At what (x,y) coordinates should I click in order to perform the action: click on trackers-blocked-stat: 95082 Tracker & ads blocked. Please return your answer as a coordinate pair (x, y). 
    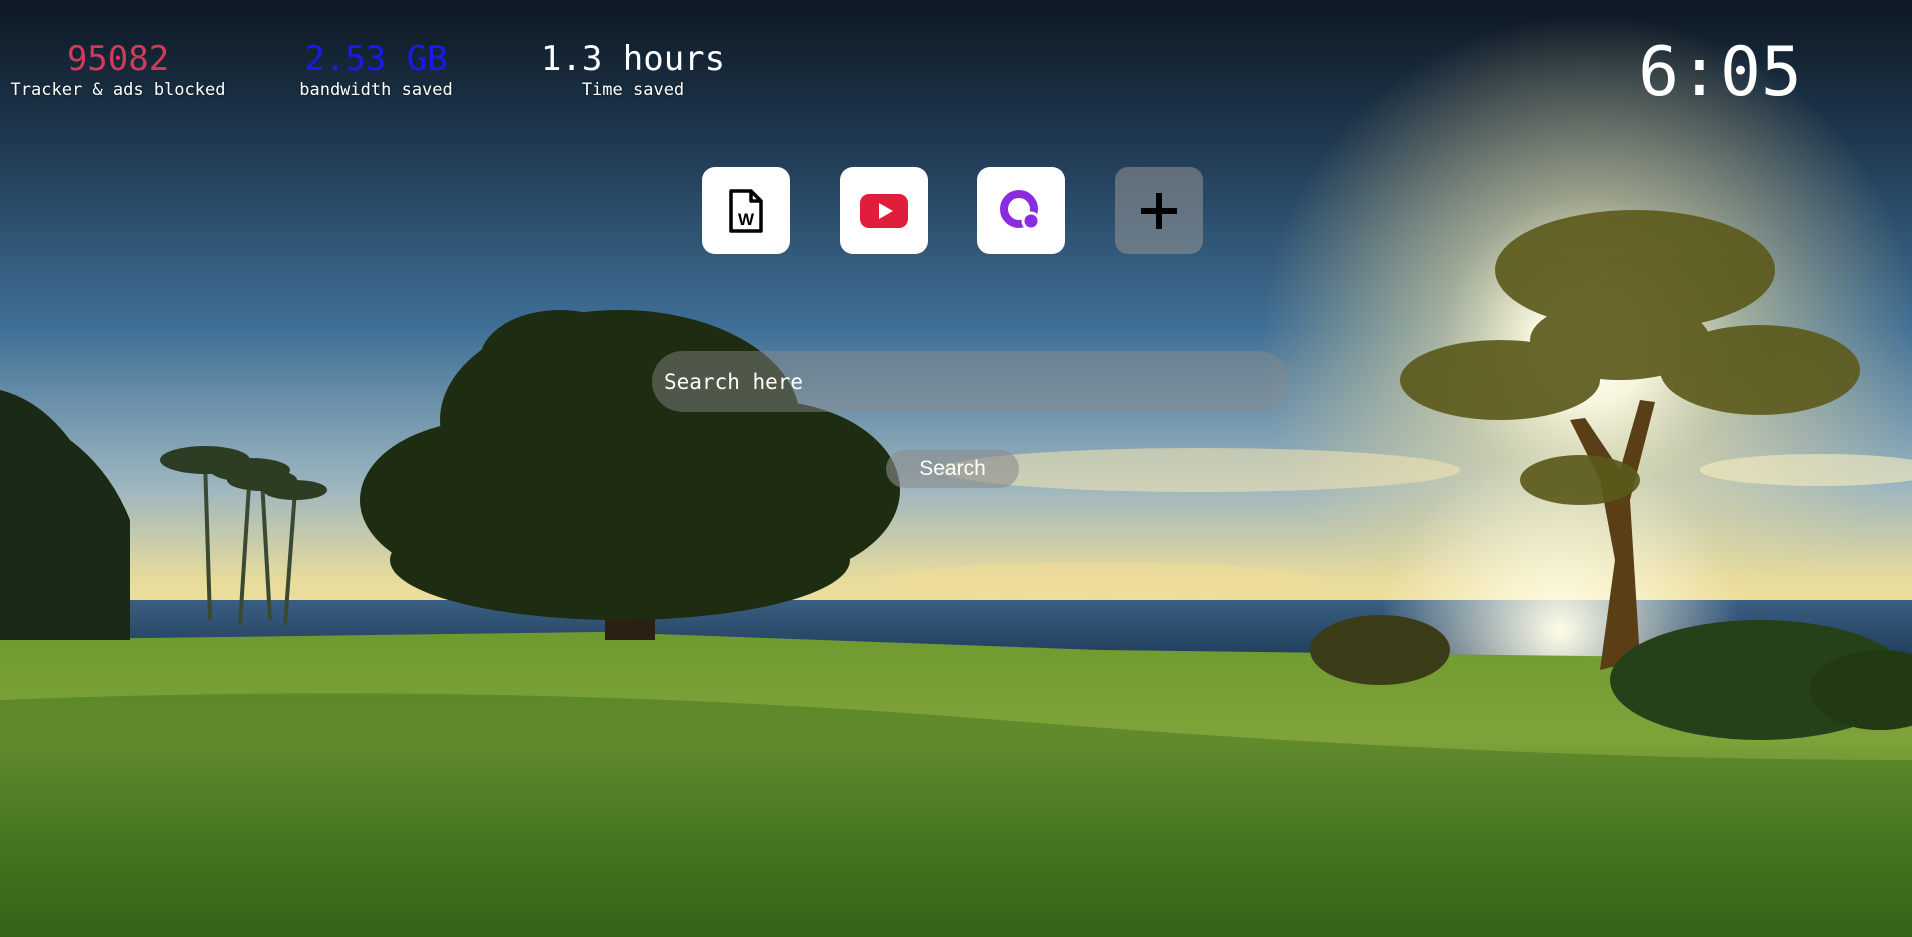
    Looking at the image, I should click on (118, 69).